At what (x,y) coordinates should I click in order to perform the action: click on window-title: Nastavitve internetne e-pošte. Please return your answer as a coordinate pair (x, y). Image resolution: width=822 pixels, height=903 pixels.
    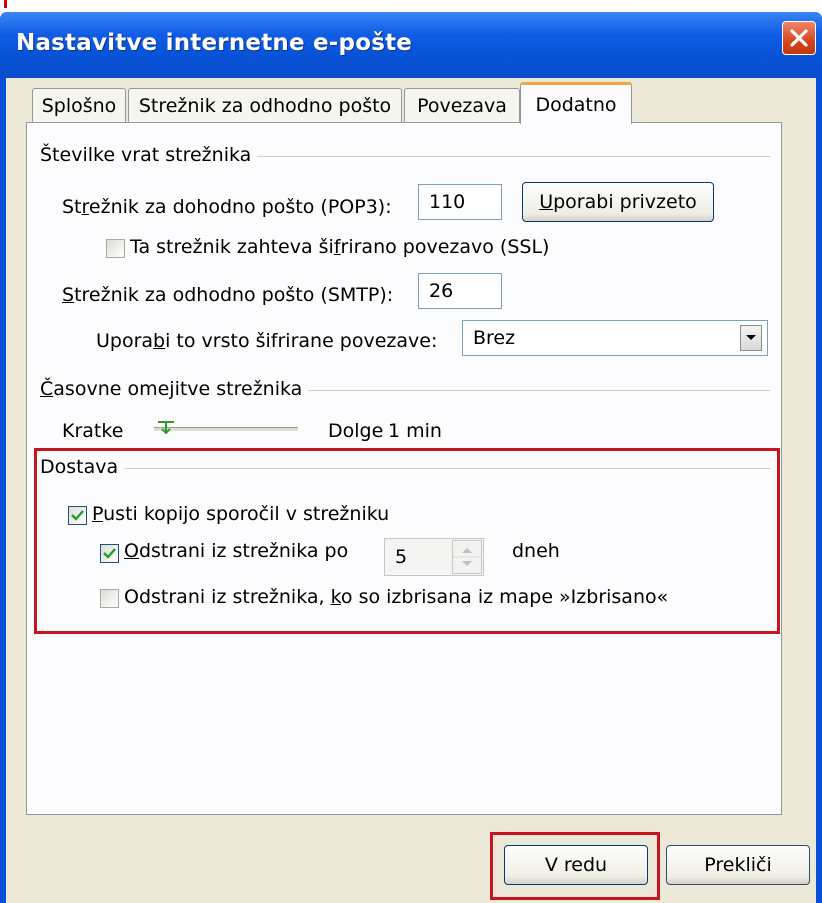
    Looking at the image, I should click on (214, 43).